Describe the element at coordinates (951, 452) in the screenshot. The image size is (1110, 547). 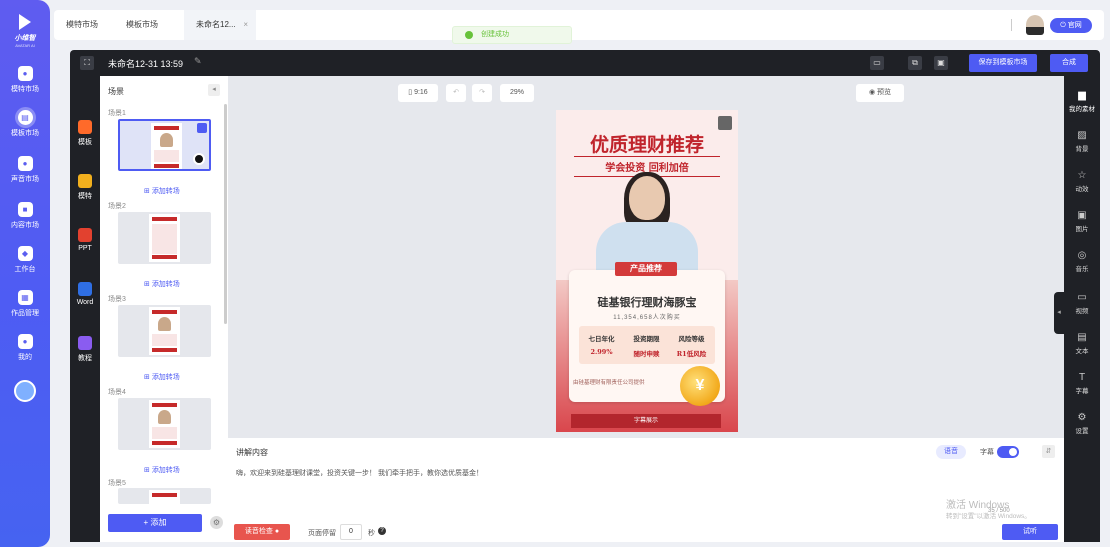
I see `voice-tab: 语音` at that location.